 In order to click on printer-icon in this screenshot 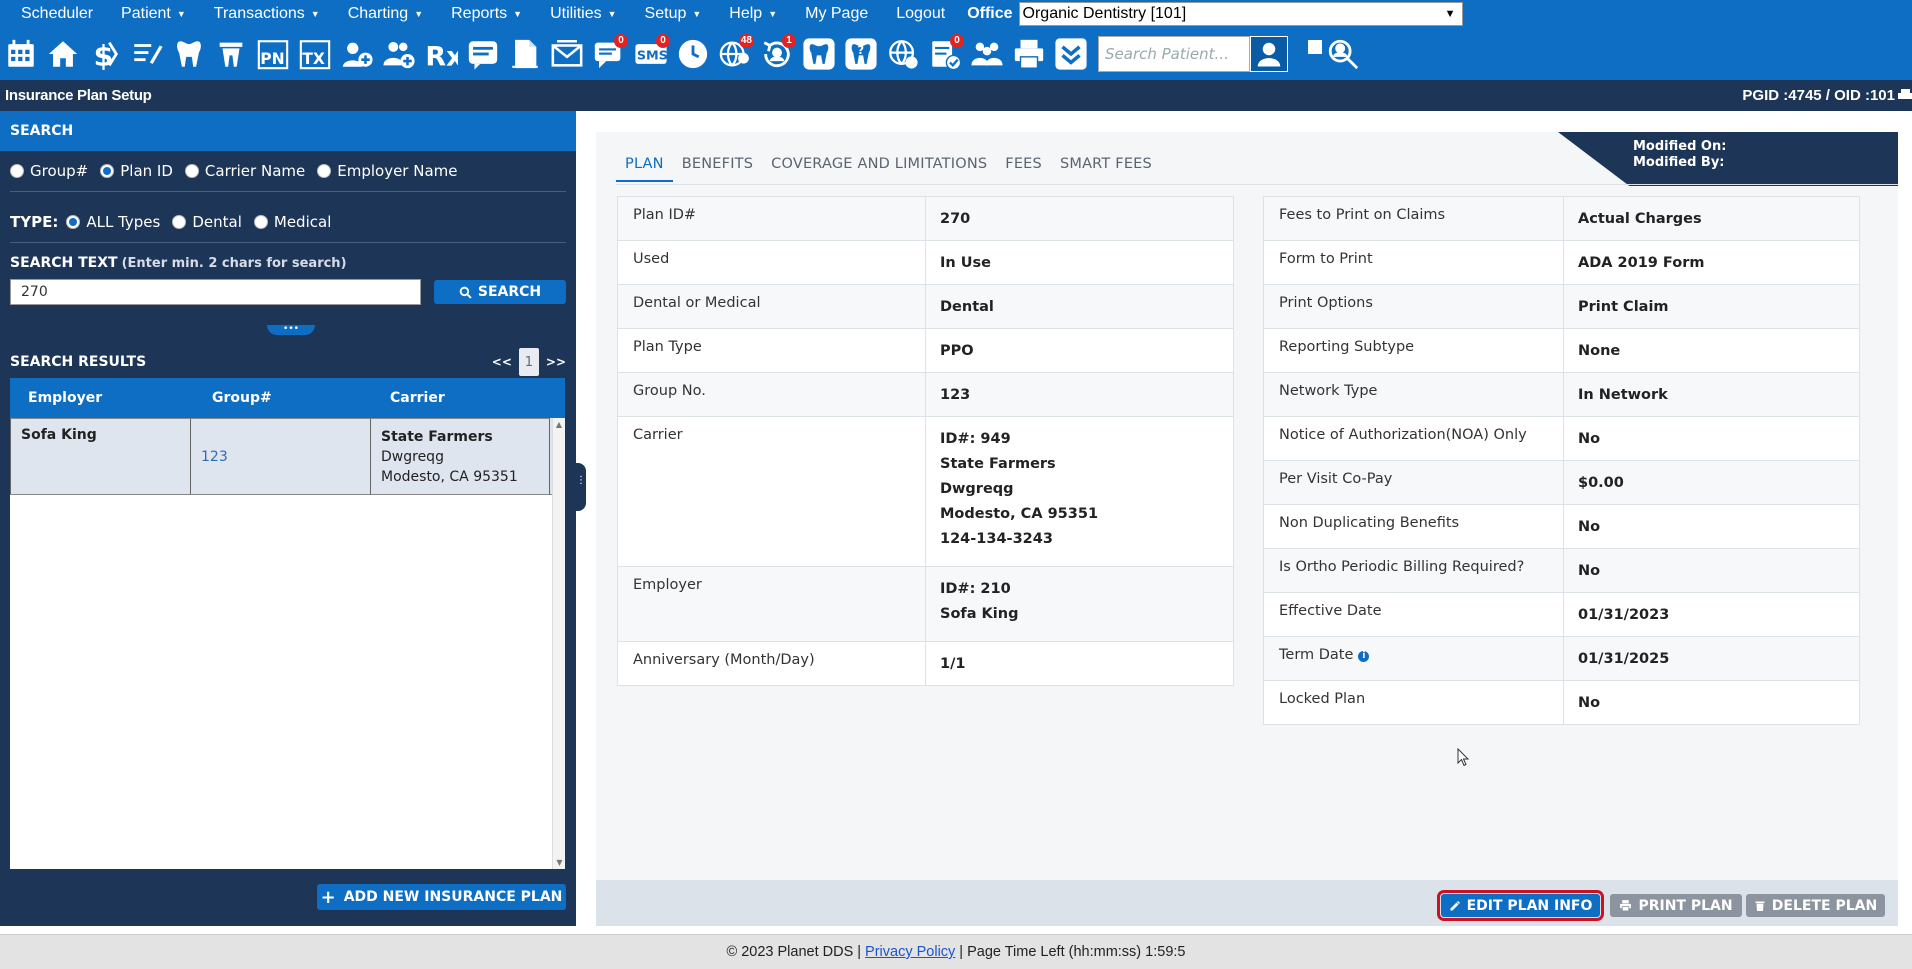, I will do `click(1029, 54)`.